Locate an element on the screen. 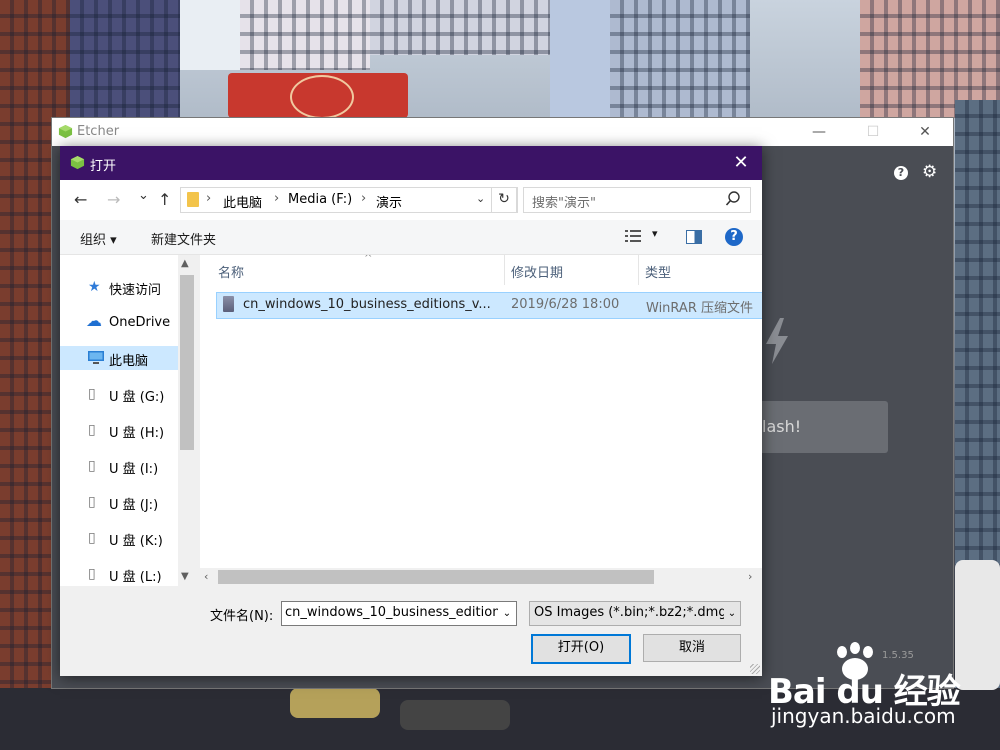 The image size is (1000, 750). sidebar-item-label: U 盘 (J:) is located at coordinates (134, 505).